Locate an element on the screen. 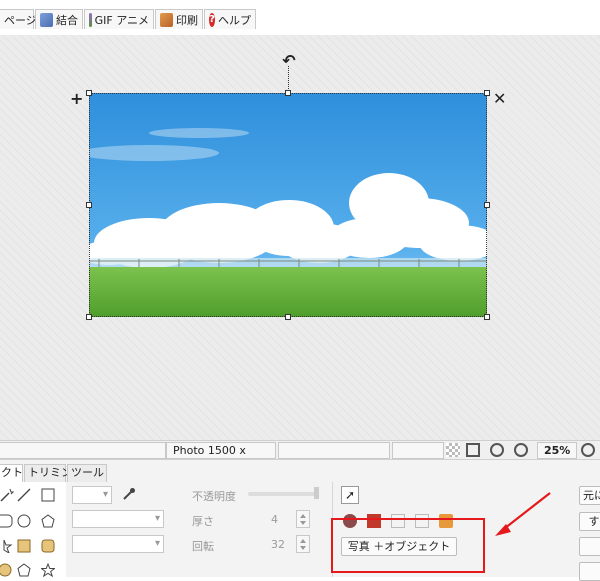 This screenshot has width=600, height=581. right-action-button: す is located at coordinates (589, 521).